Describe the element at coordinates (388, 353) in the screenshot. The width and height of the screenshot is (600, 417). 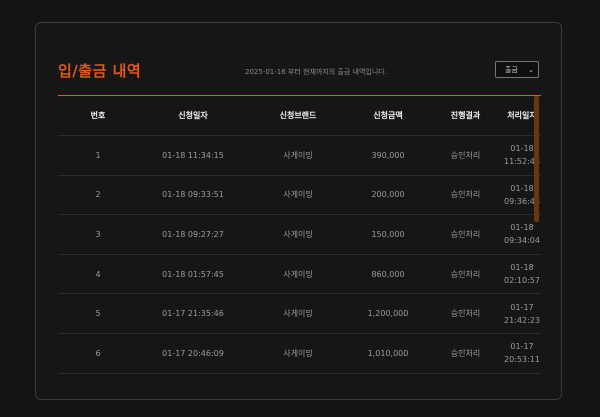
I see `cell-amount: 1,010,000` at that location.